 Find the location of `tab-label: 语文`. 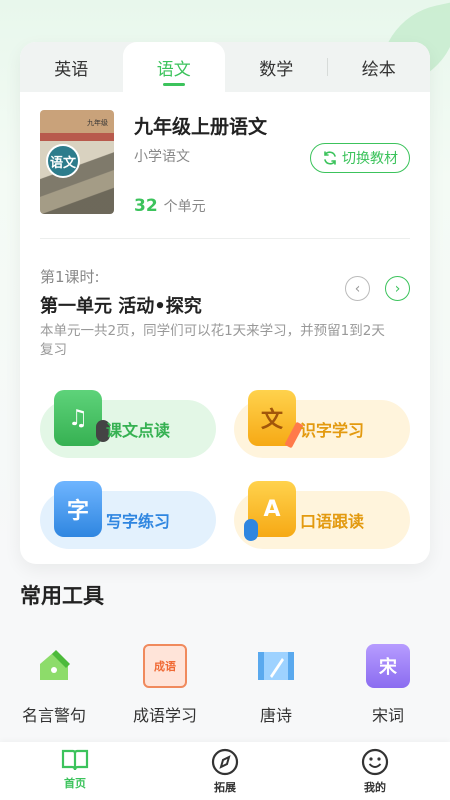

tab-label: 语文 is located at coordinates (173, 69).